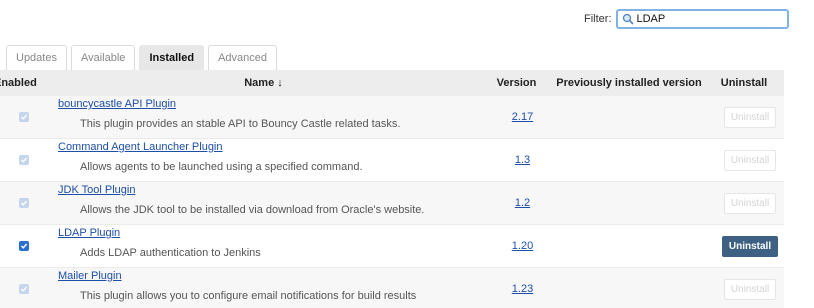 The width and height of the screenshot is (814, 308). I want to click on plugin-description: Adds LDAP authentication to Jenkins, so click(170, 253).